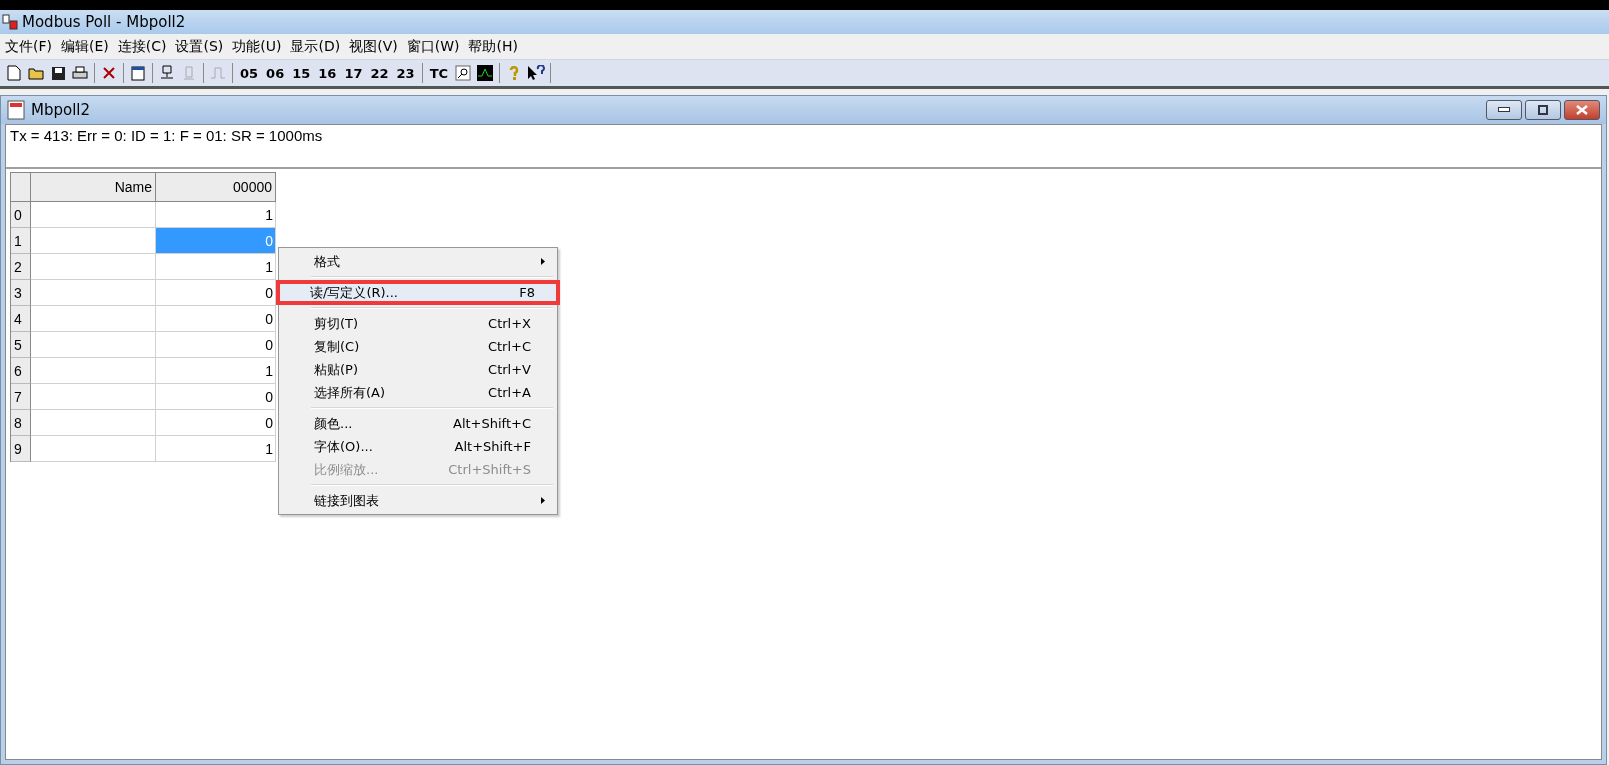 This screenshot has width=1609, height=765. Describe the element at coordinates (275, 73) in the screenshot. I see `toolbar-button: 06` at that location.